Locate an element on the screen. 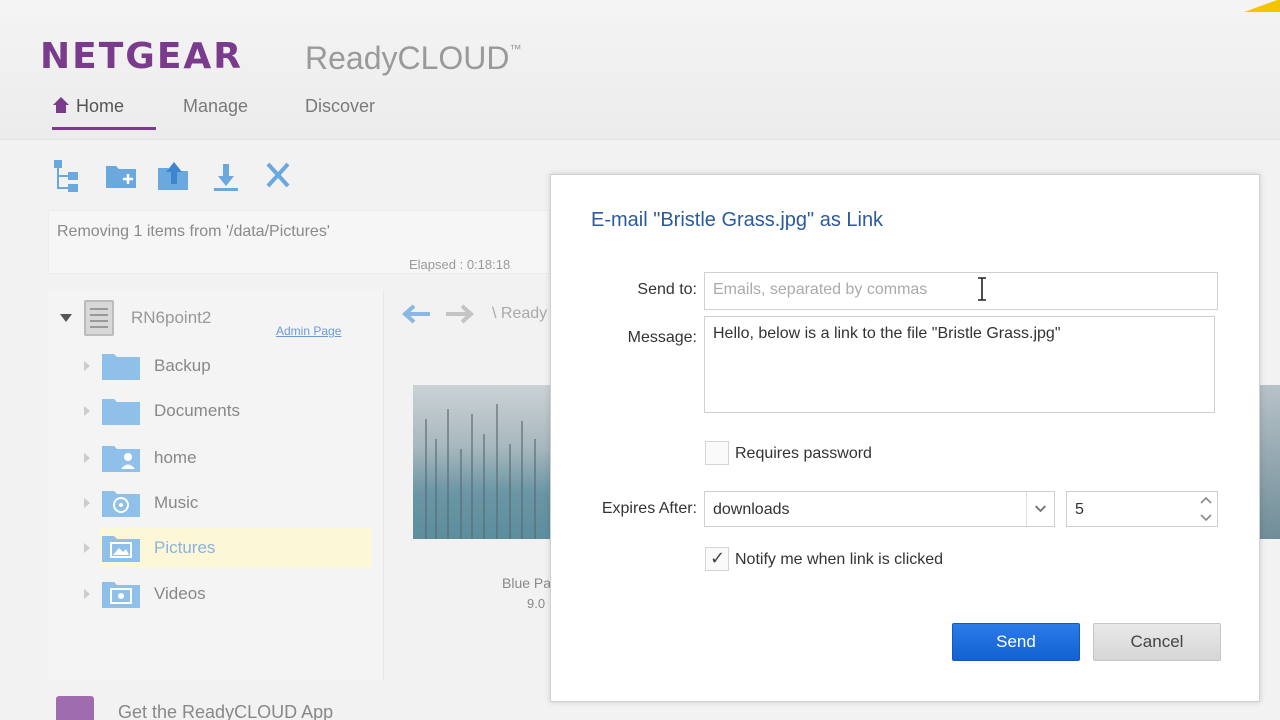 The height and width of the screenshot is (720, 1280). expires-count-value: 5 is located at coordinates (1079, 509).